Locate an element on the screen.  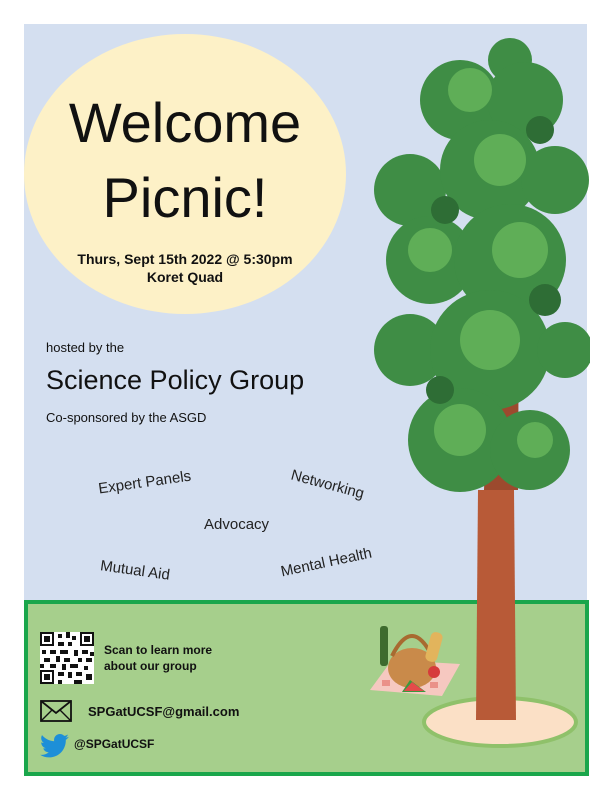
scan-caption-line-1: Scan to learn more is located at coordinates (158, 650).